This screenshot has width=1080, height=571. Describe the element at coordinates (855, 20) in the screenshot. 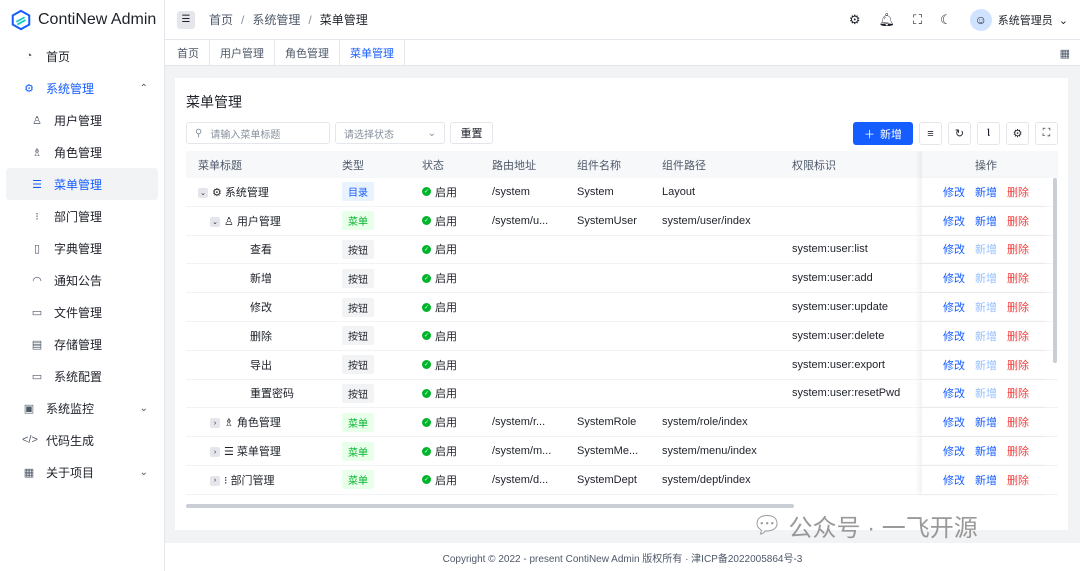

I see `settings-icon: ⚙` at that location.